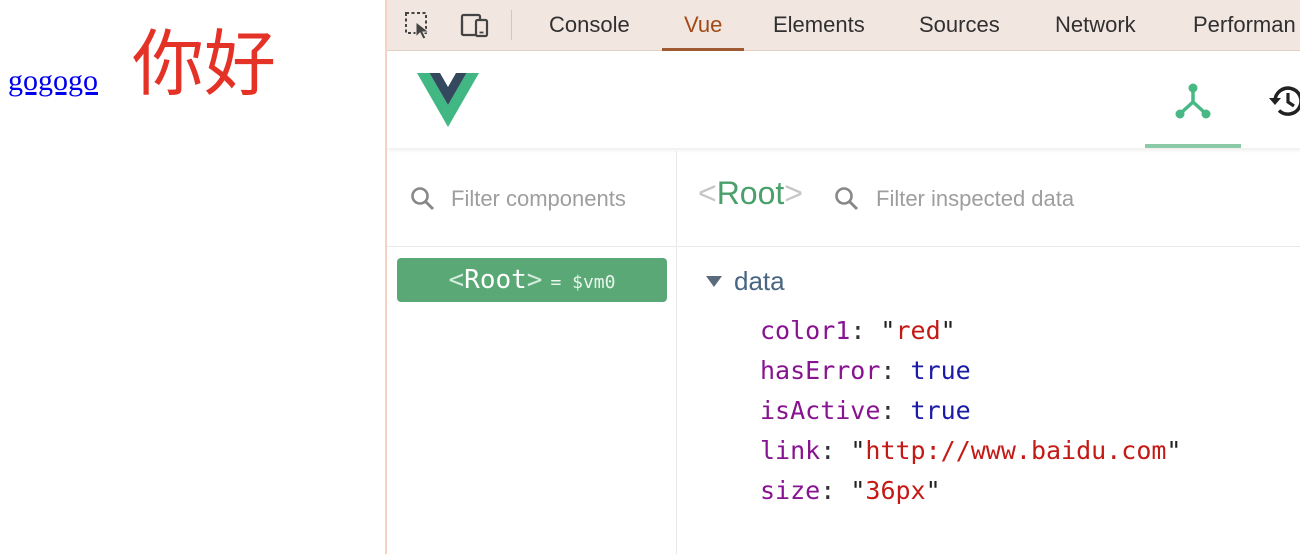 Image resolution: width=1300 pixels, height=554 pixels. I want to click on data-row: isActive: true, so click(970, 411).